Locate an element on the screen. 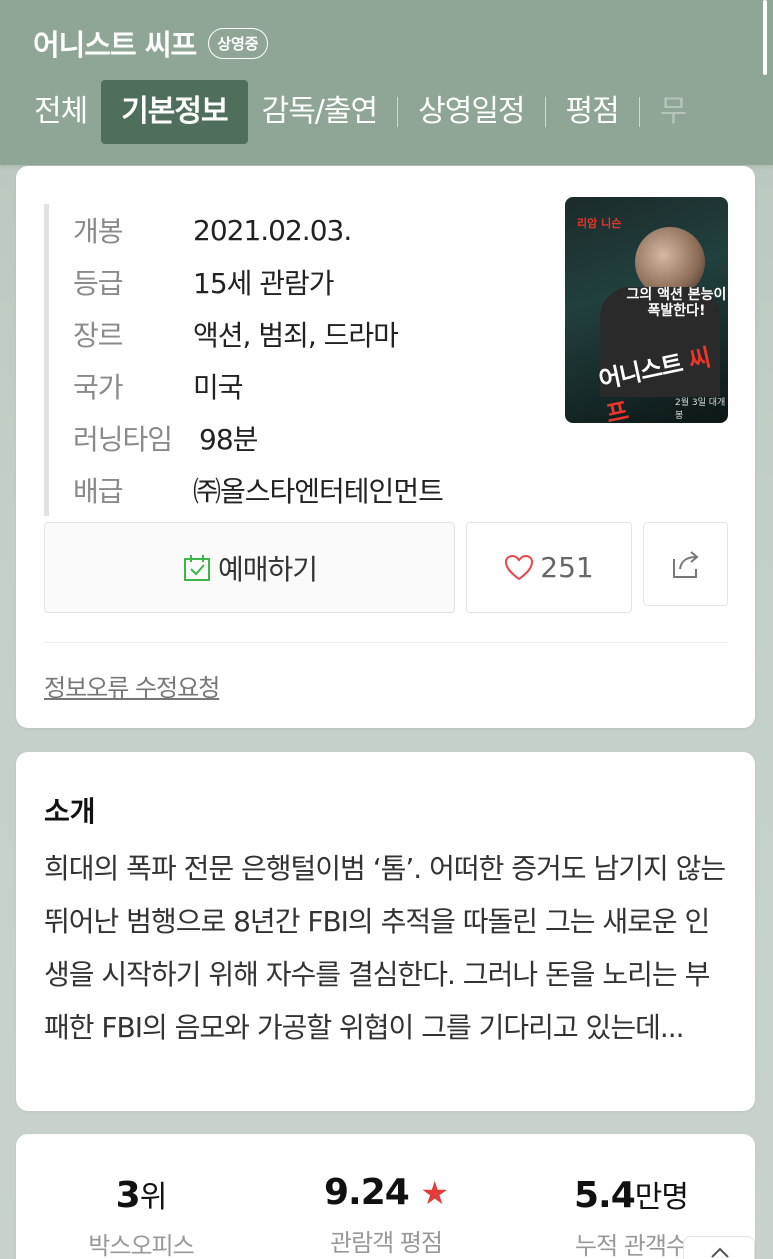 The height and width of the screenshot is (1259, 773). info-row-distributor: 배급 ㈜올스타엔터테인먼트 is located at coordinates (258, 490).